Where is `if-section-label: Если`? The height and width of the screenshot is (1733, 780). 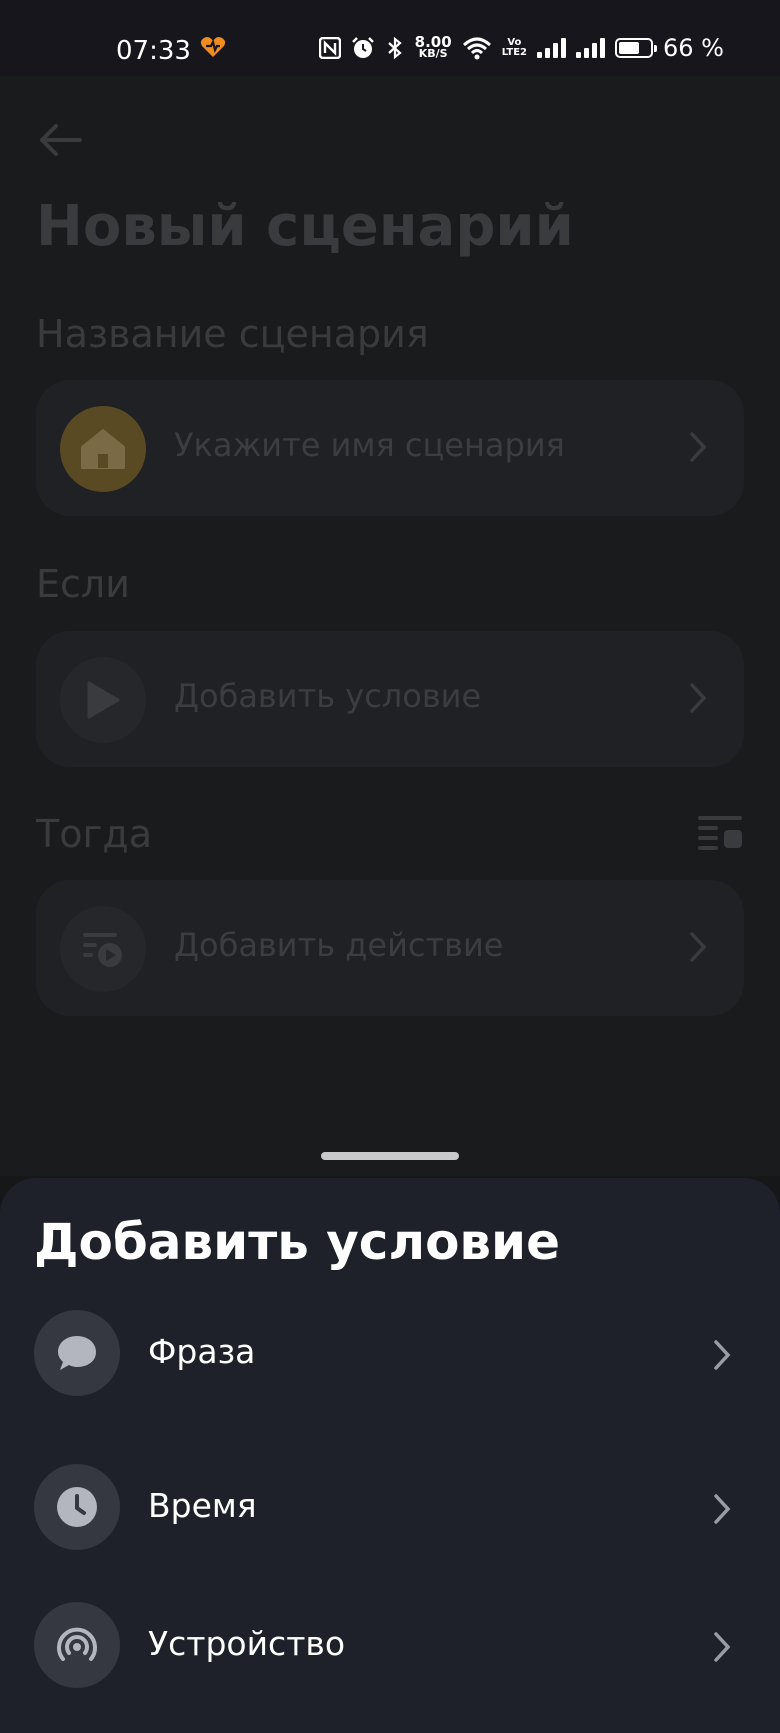 if-section-label: Если is located at coordinates (83, 584).